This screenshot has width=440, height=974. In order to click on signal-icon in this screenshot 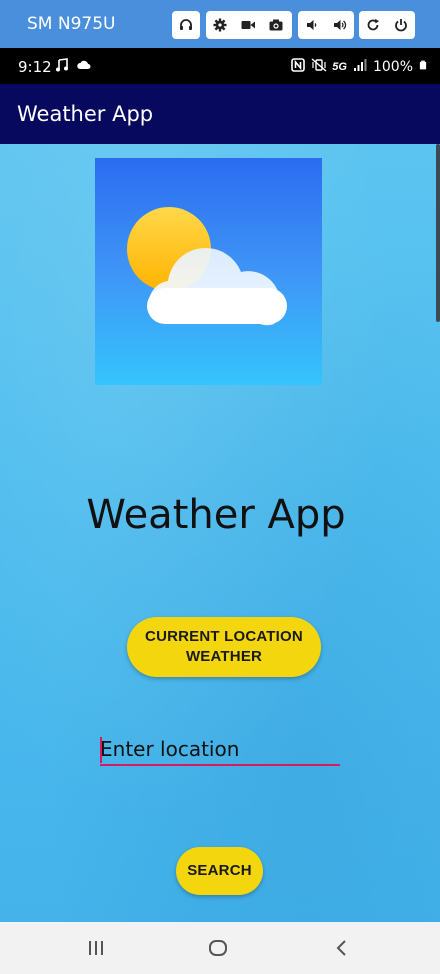, I will do `click(360, 66)`.